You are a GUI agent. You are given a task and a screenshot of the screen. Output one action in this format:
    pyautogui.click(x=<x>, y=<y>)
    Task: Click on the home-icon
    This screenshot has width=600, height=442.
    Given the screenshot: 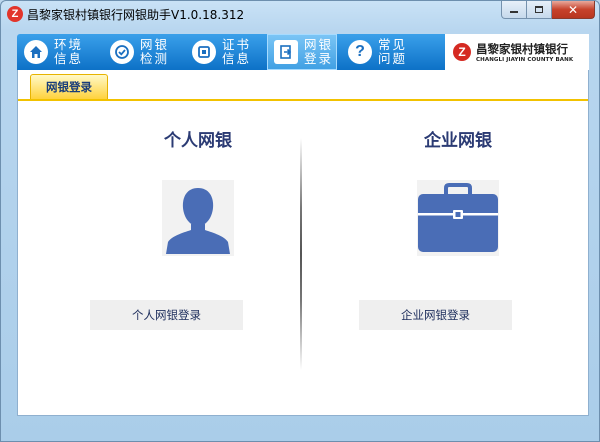 What is the action you would take?
    pyautogui.click(x=36, y=52)
    